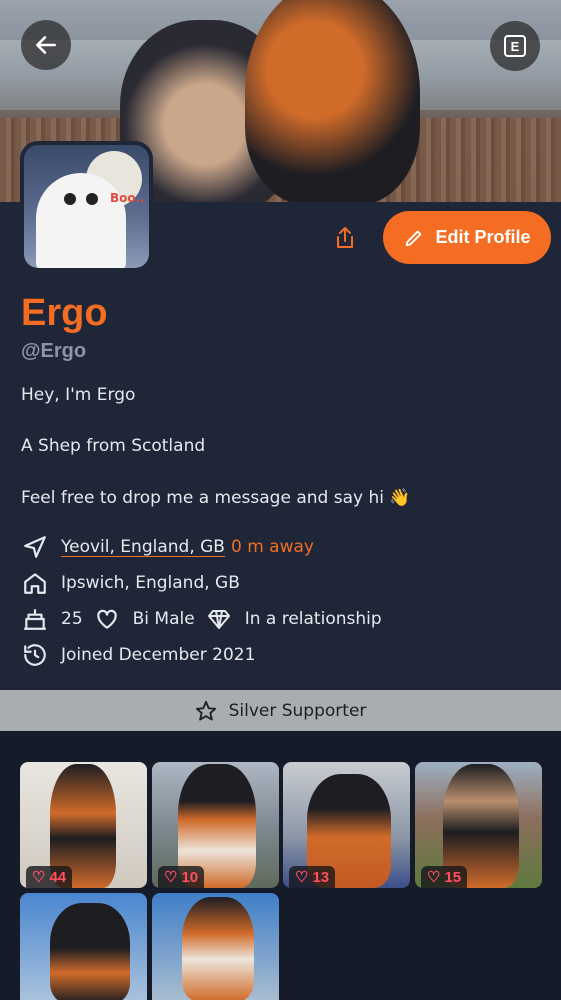  I want to click on gallery-photo: ♡ 44, so click(83, 825).